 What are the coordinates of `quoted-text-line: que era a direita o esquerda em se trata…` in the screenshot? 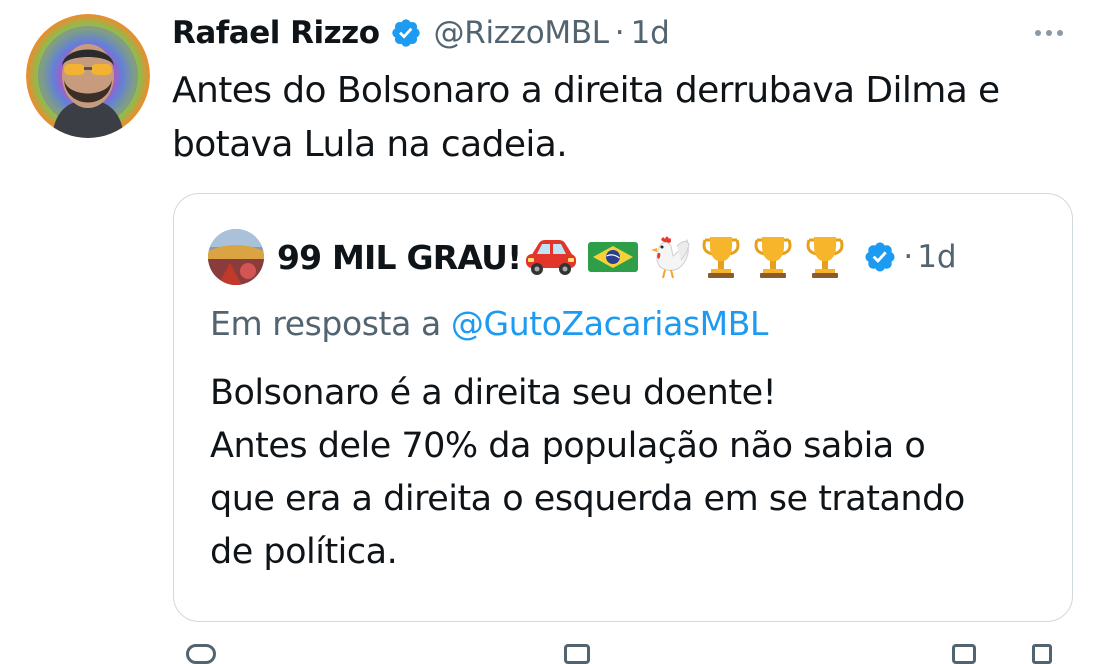 It's located at (587, 499).